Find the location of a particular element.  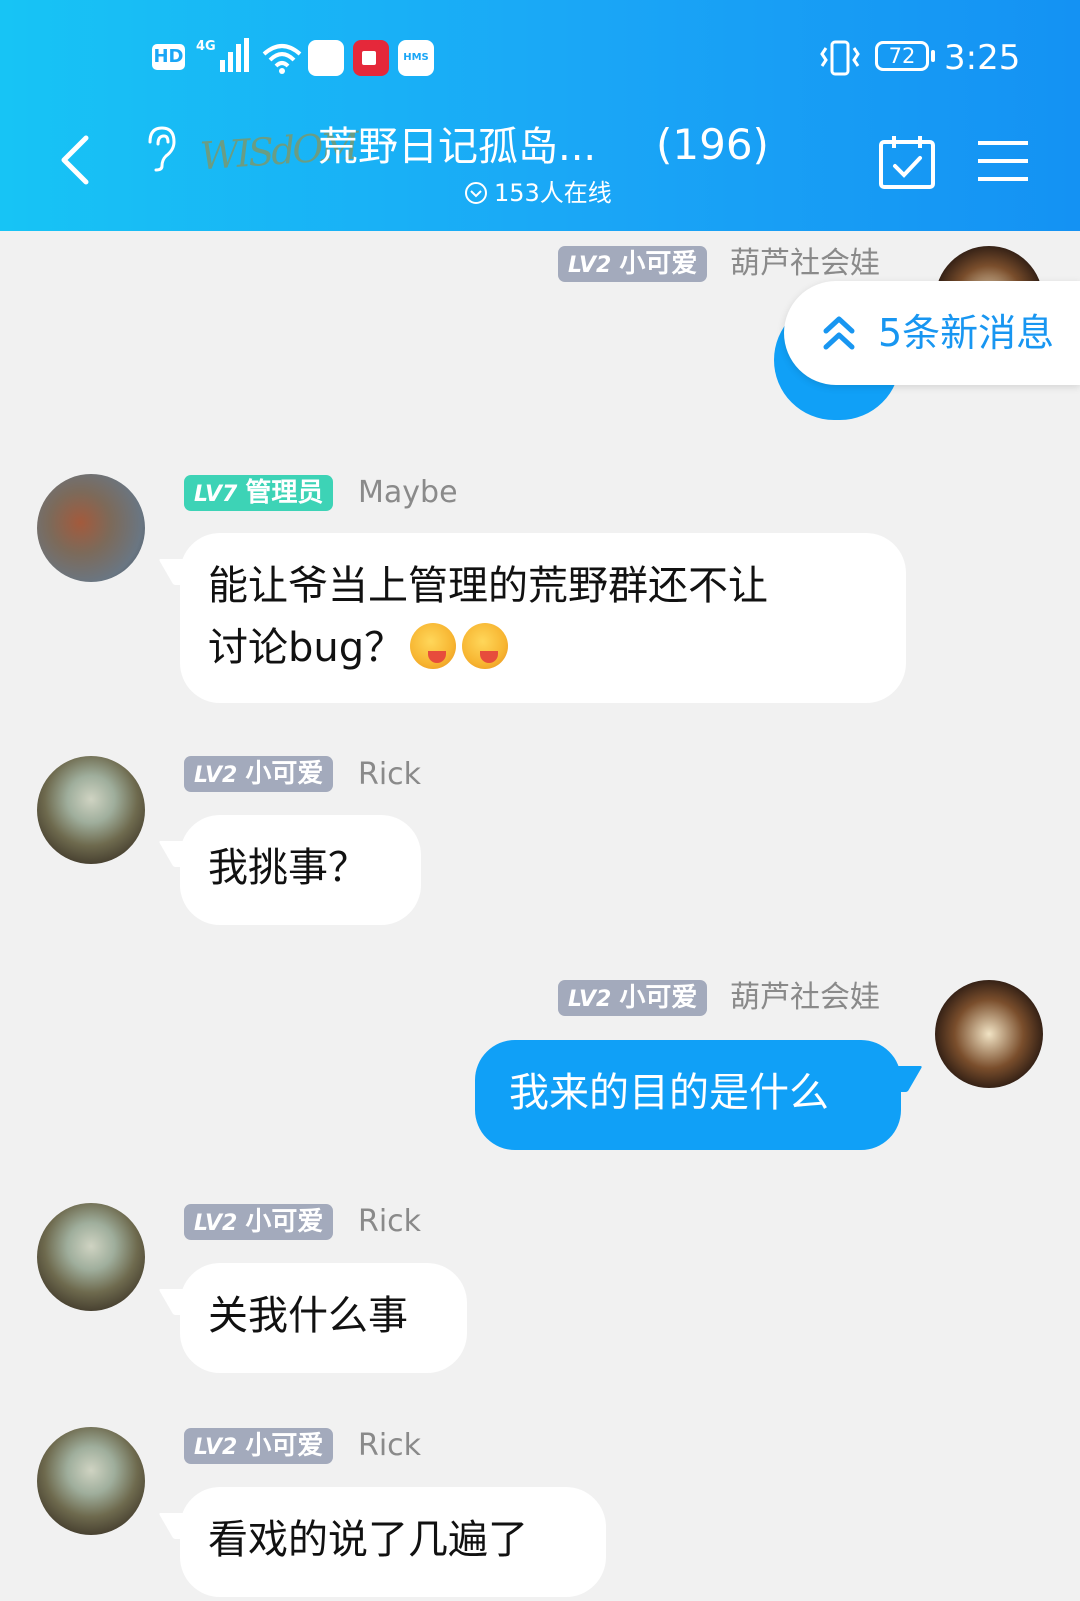

hd-indicator: HD is located at coordinates (168, 57).